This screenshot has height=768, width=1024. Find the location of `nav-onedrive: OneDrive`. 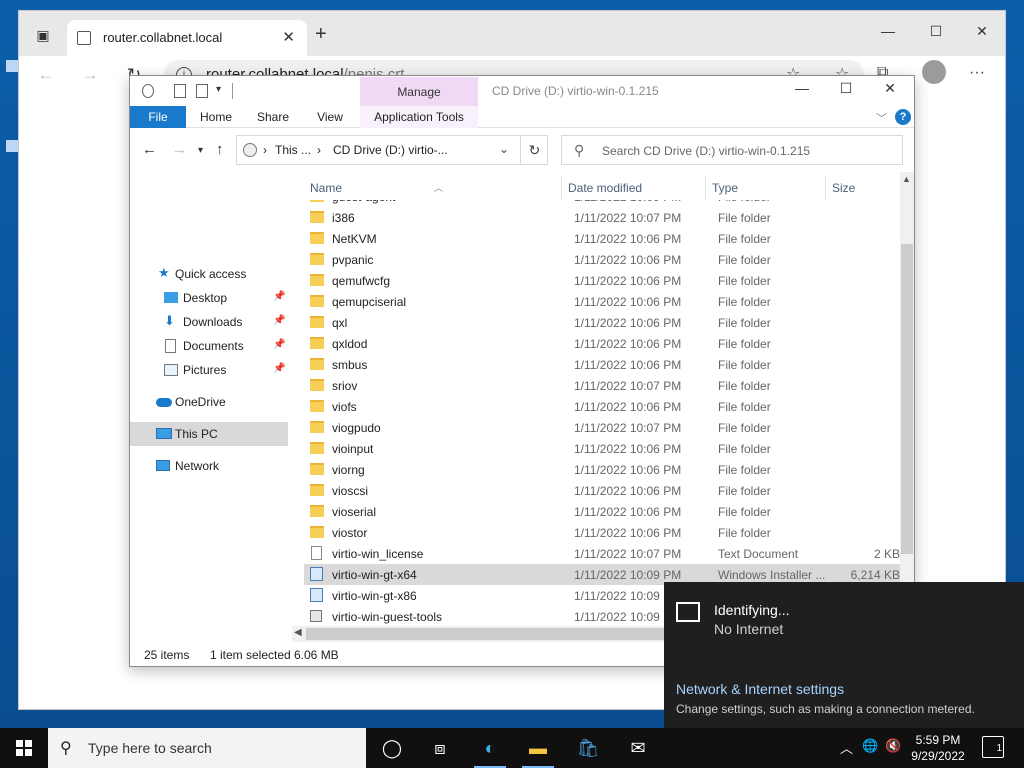

nav-onedrive: OneDrive is located at coordinates (209, 402).